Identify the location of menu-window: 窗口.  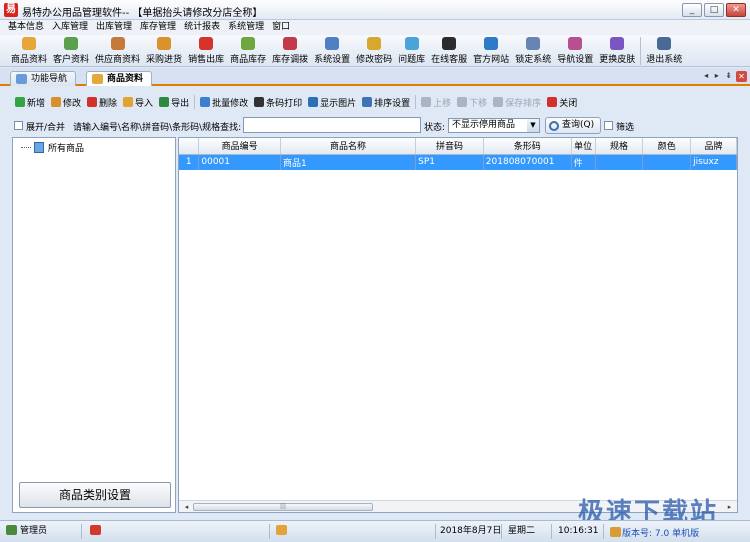
(281, 27).